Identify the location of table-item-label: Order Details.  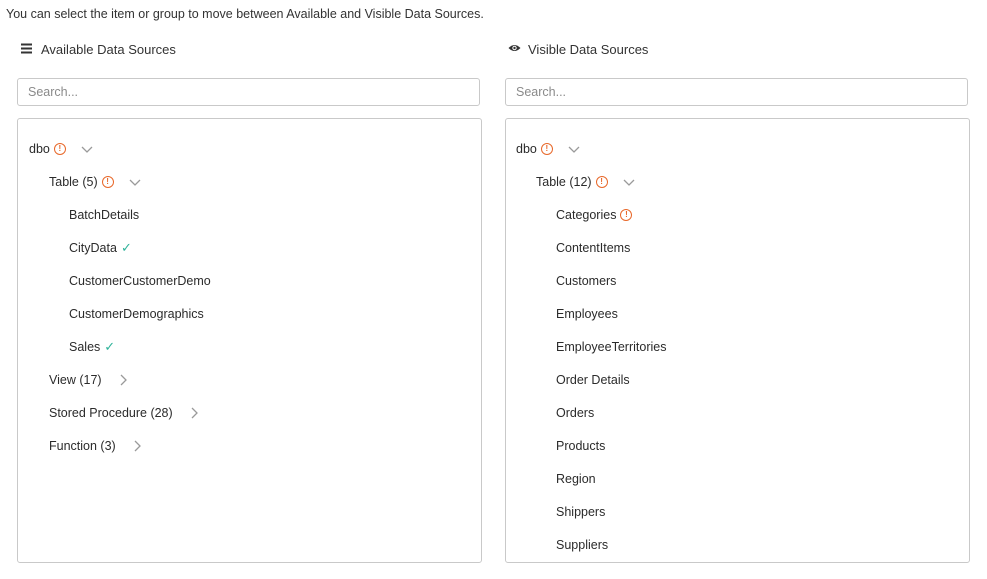
(593, 380).